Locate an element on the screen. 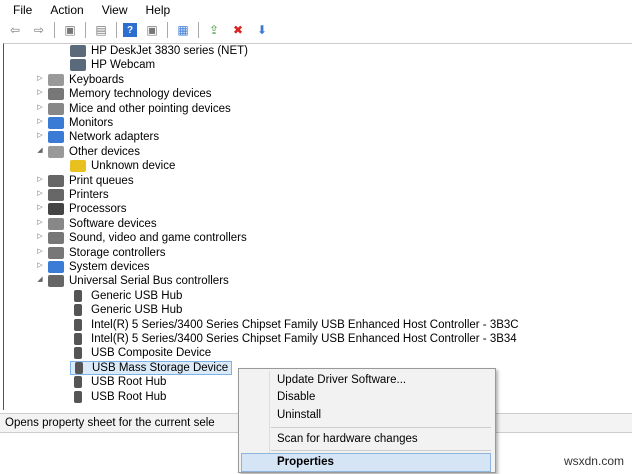 The image size is (632, 474). tree-item-label: Generic USB Hub is located at coordinates (137, 295).